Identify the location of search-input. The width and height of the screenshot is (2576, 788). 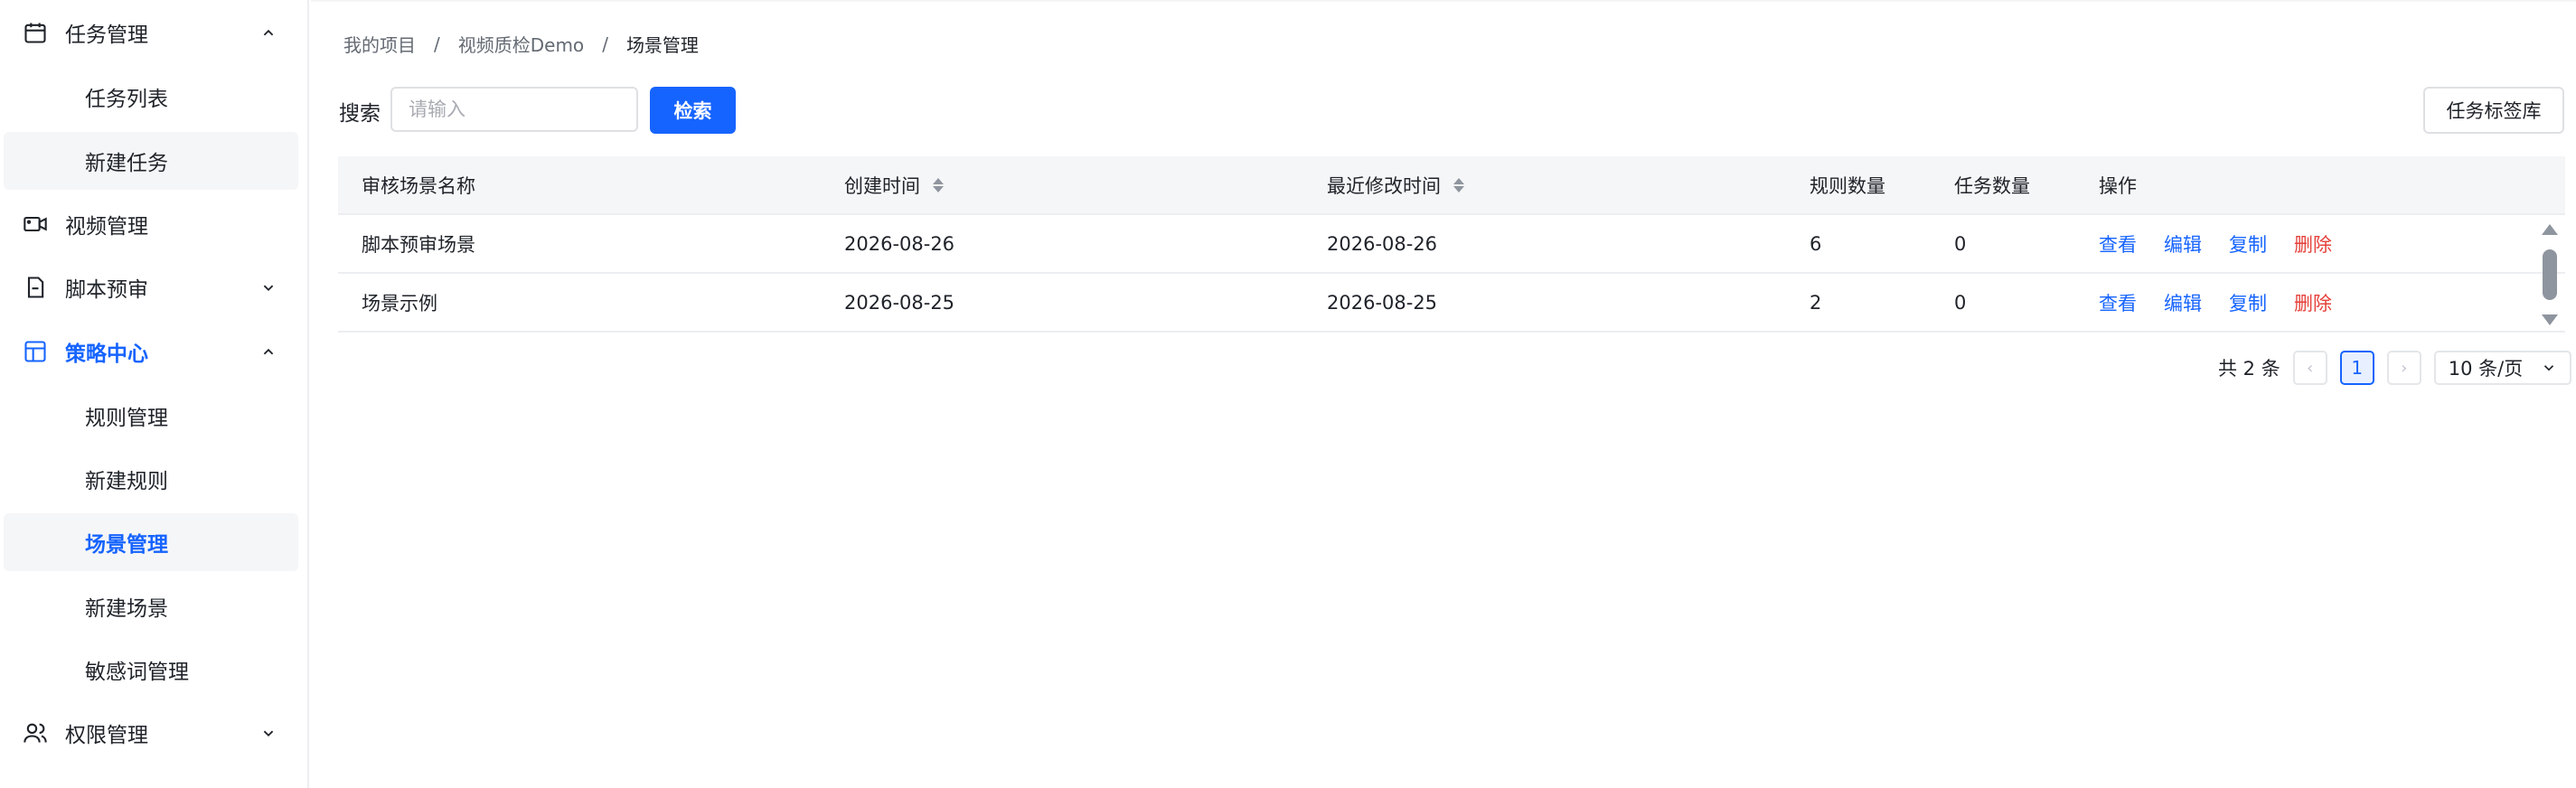
(514, 109).